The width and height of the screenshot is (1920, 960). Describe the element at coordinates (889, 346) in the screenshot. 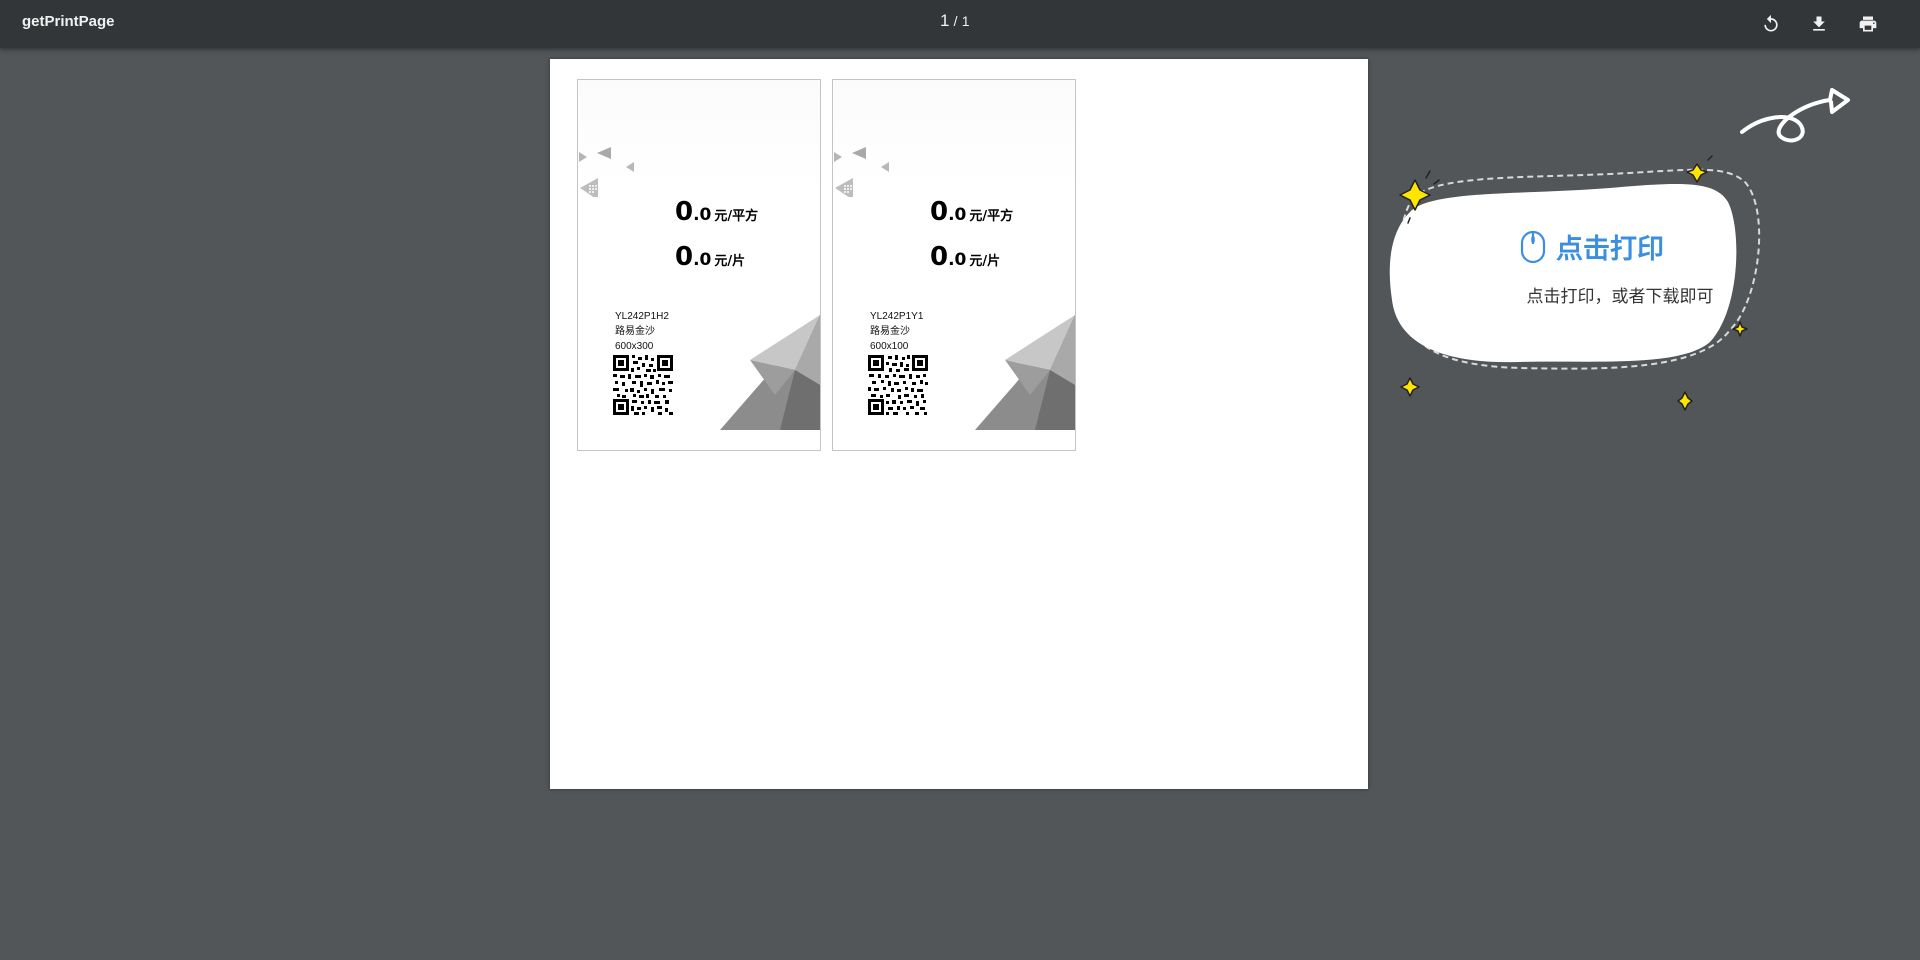

I see `product-size: 600x100` at that location.